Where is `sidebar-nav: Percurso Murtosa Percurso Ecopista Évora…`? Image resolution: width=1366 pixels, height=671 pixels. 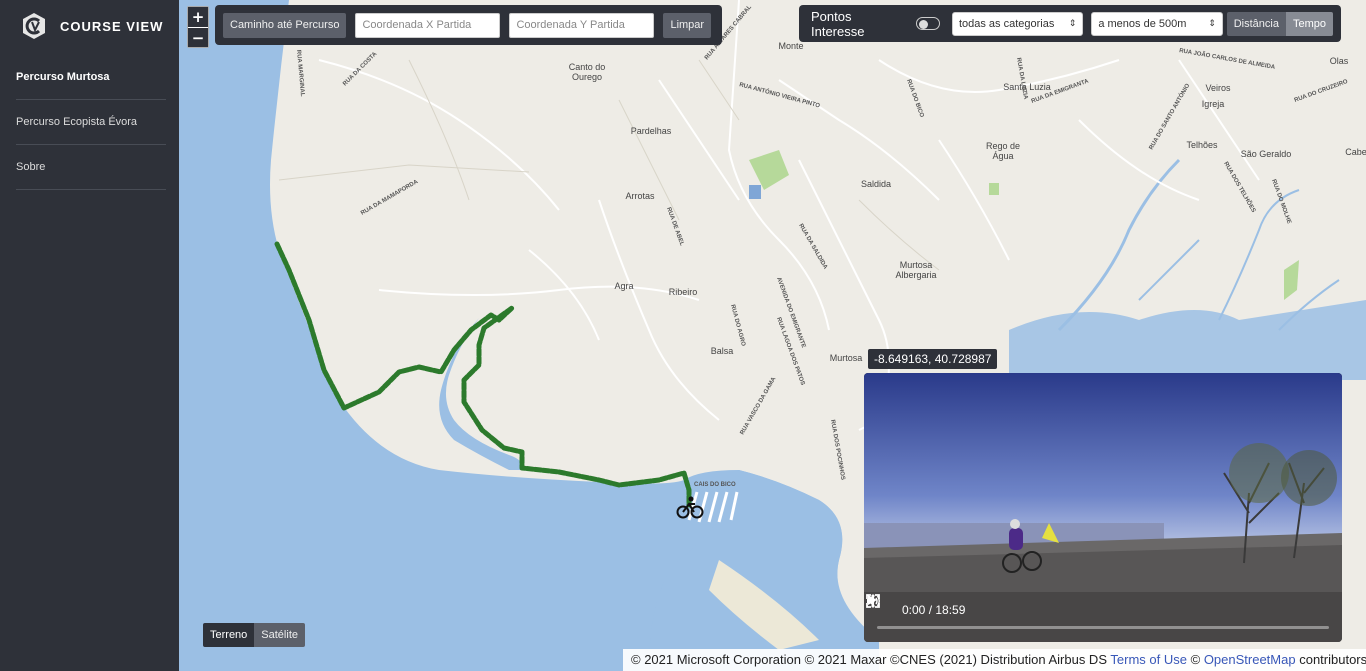
sidebar-nav: Percurso Murtosa Percurso Ecopista Évora… is located at coordinates (91, 122).